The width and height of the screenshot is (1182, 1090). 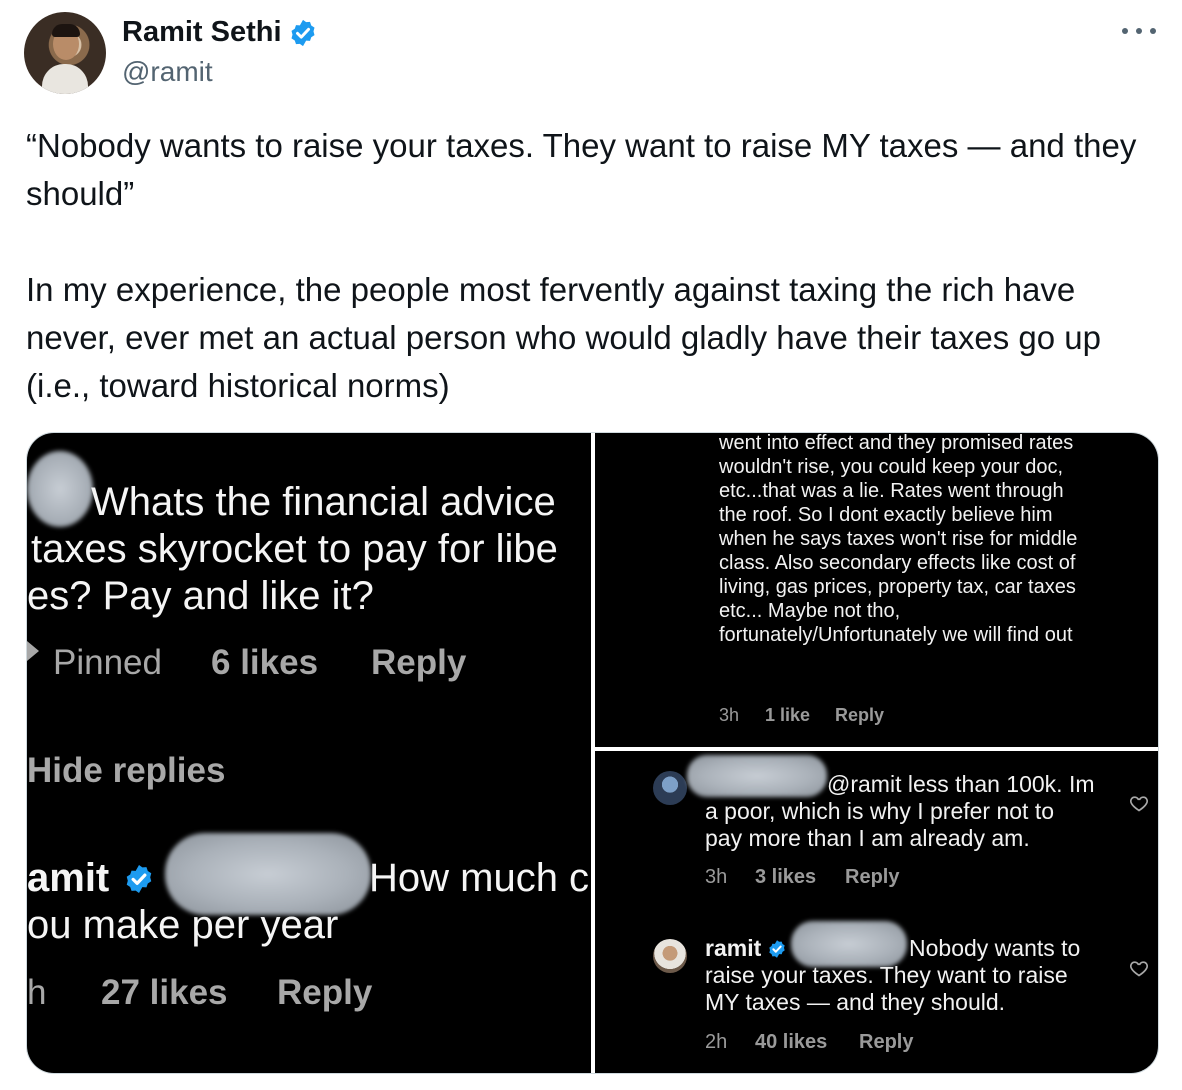 I want to click on redacted-avatar, so click(x=60, y=489).